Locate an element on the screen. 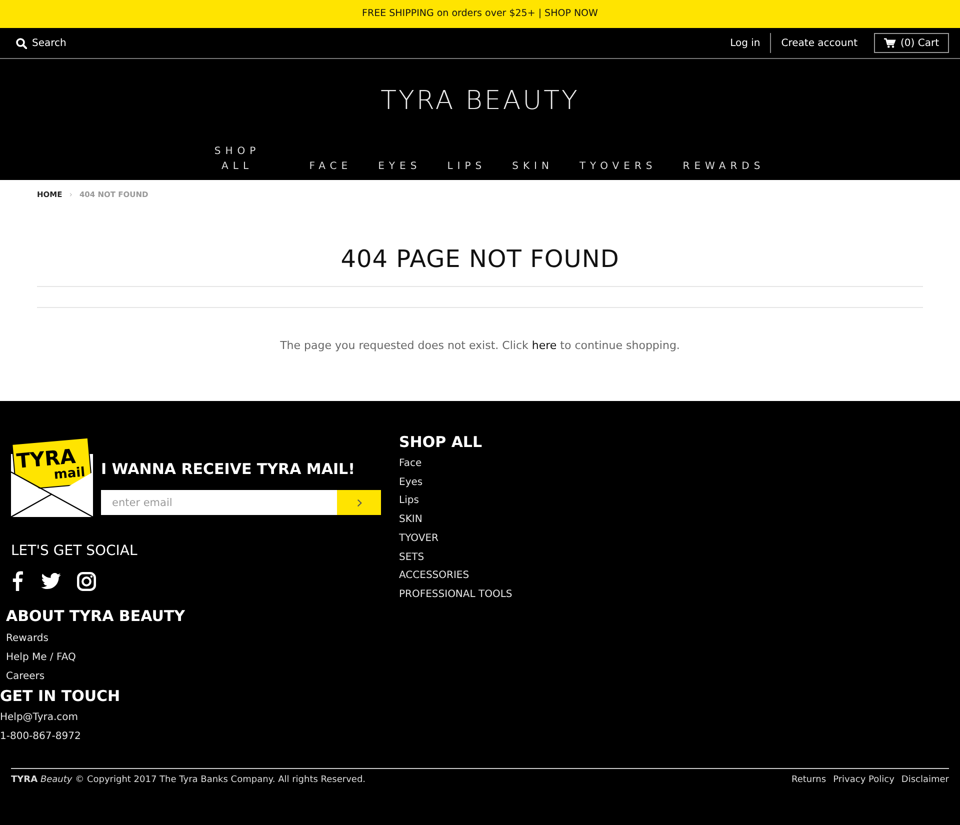  nav-link: REWARDS is located at coordinates (723, 166).